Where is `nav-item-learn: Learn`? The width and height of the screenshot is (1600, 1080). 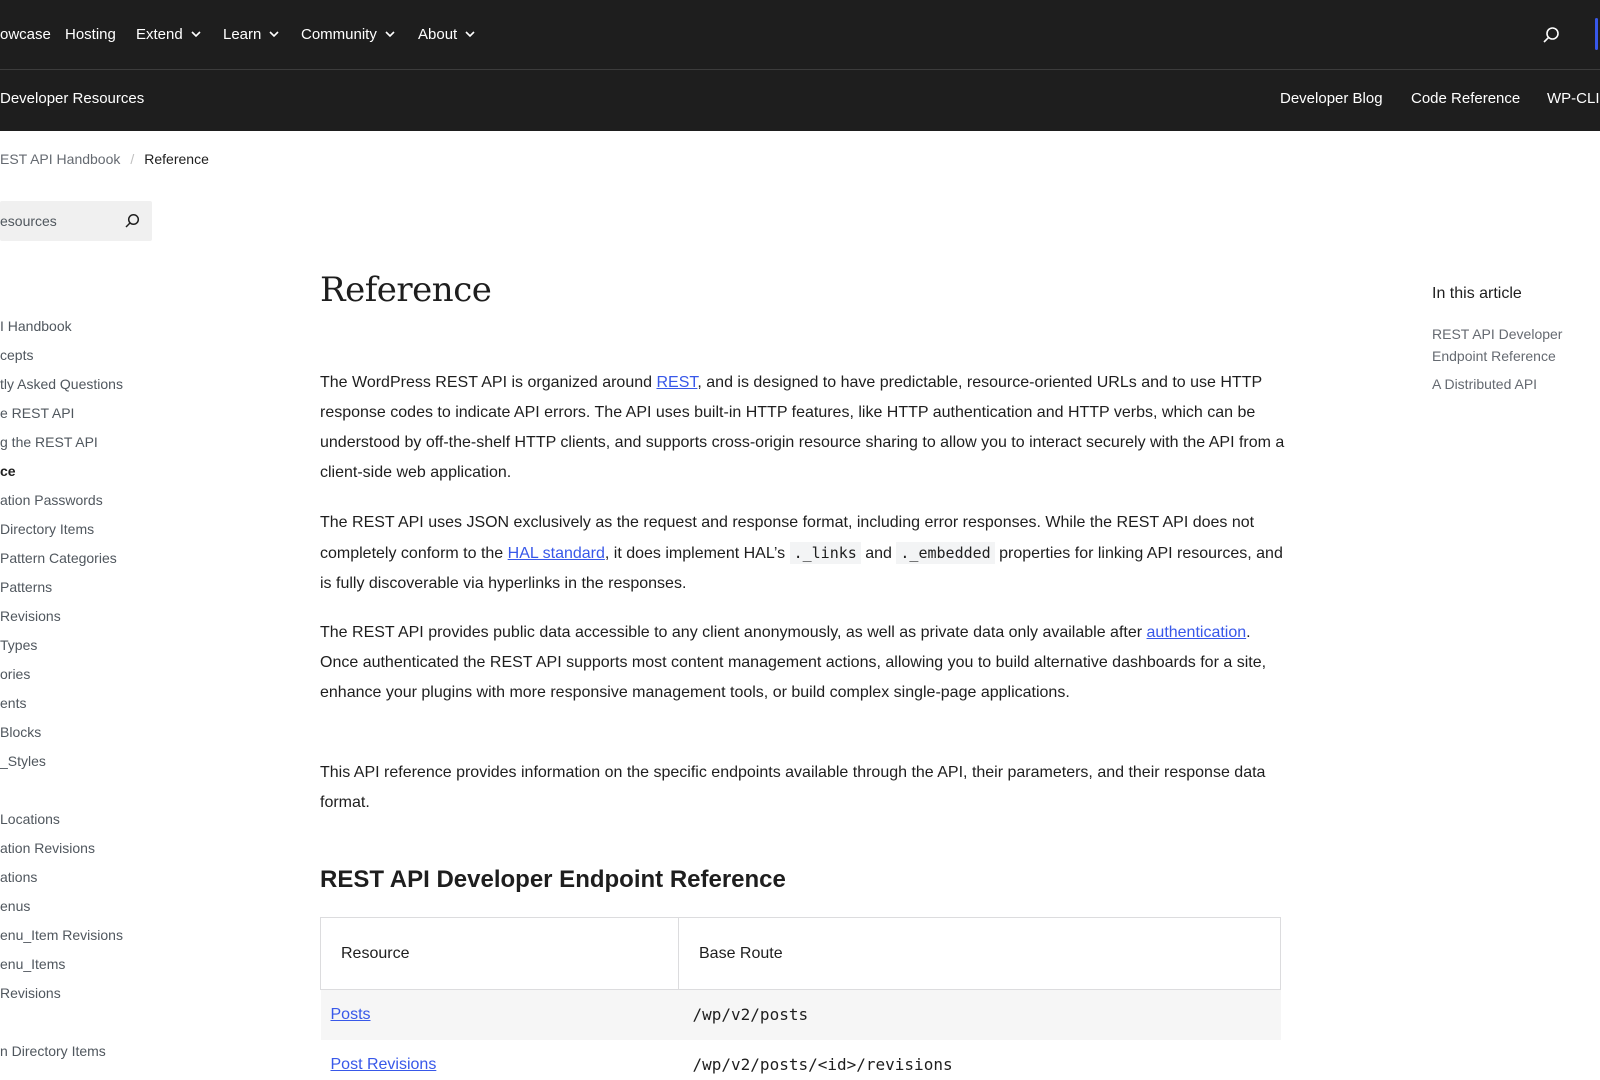
nav-item-learn: Learn is located at coordinates (252, 34).